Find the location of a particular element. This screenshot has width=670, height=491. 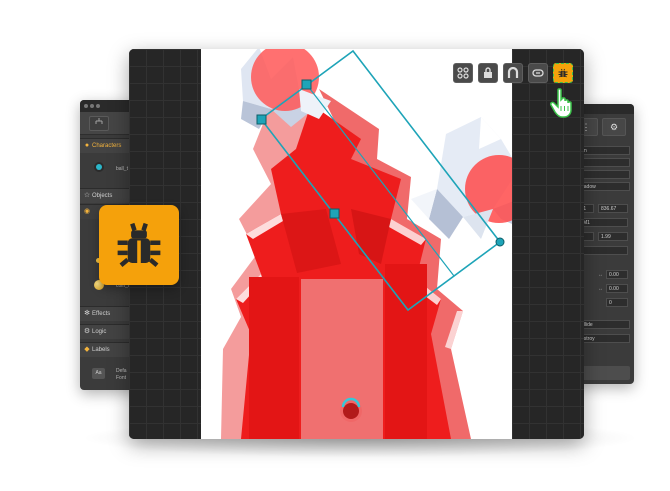

lock-button is located at coordinates (488, 73).